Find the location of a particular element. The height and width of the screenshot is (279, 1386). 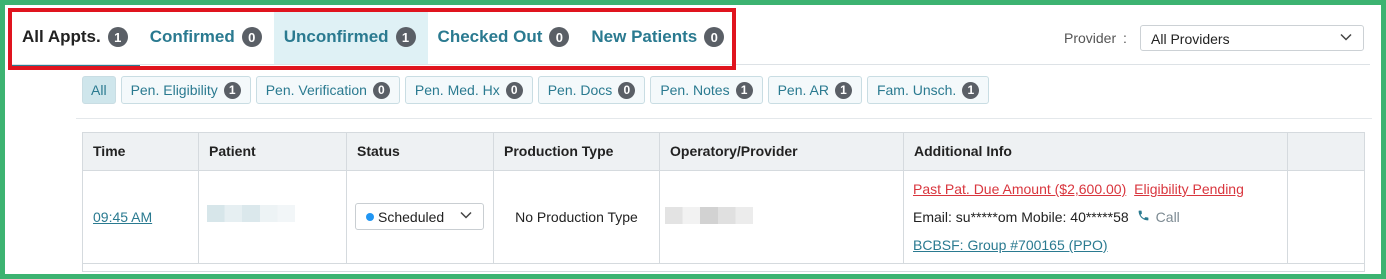

status-cell: Scheduled is located at coordinates (420, 216).